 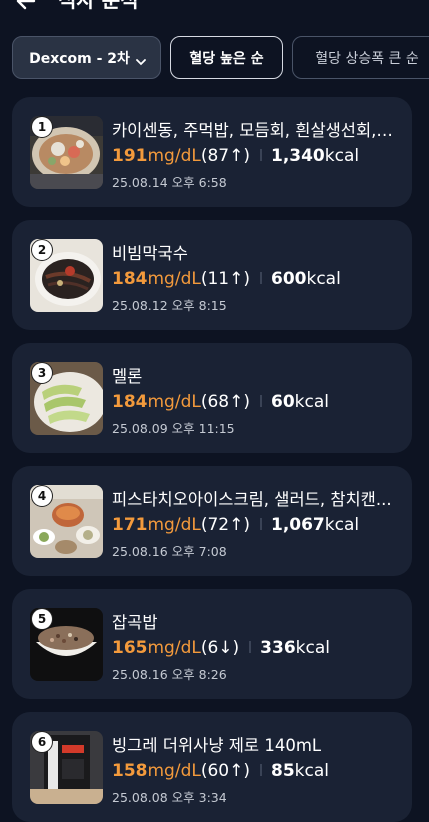 What do you see at coordinates (297, 156) in the screenshot?
I see `kcal-value: 1,340` at bounding box center [297, 156].